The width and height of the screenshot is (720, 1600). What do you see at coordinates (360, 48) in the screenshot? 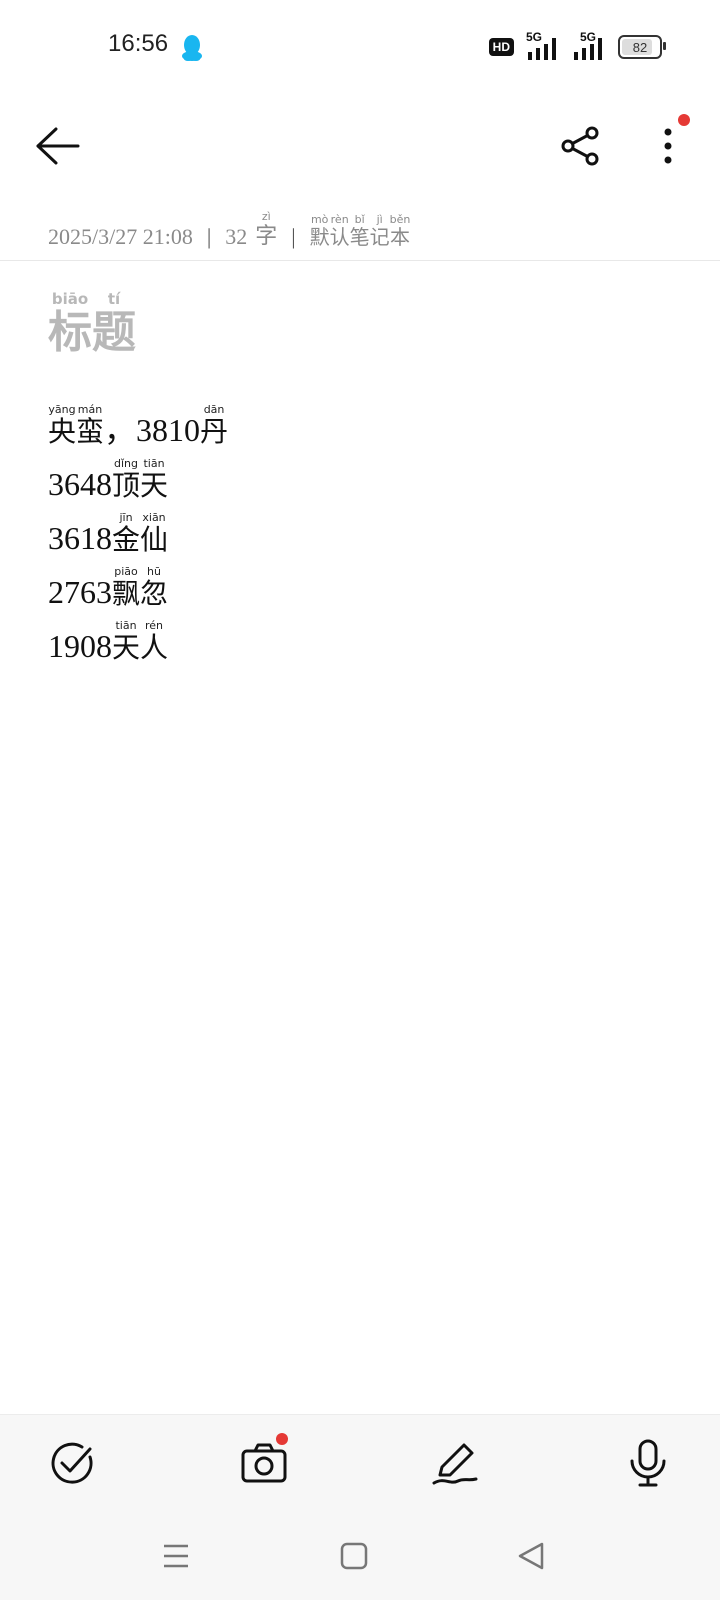
I see `status-bar: 16:56 HD 5G 5G 82` at bounding box center [360, 48].